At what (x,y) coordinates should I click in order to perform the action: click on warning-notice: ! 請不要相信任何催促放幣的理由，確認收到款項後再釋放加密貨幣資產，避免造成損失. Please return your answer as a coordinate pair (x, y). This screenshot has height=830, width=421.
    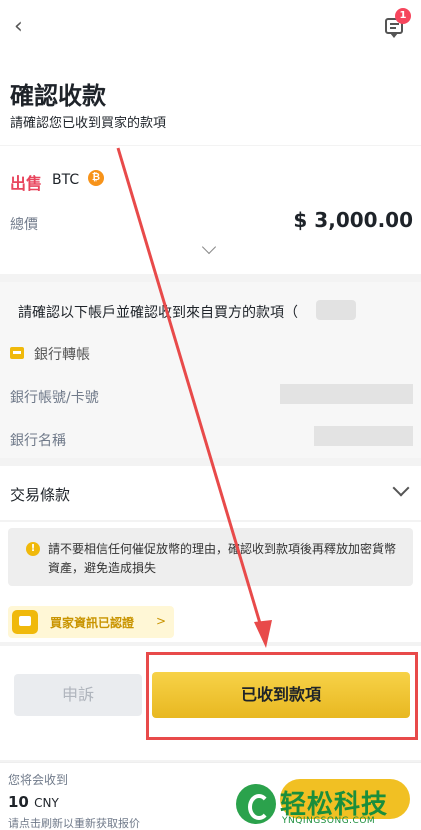
    Looking at the image, I should click on (210, 557).